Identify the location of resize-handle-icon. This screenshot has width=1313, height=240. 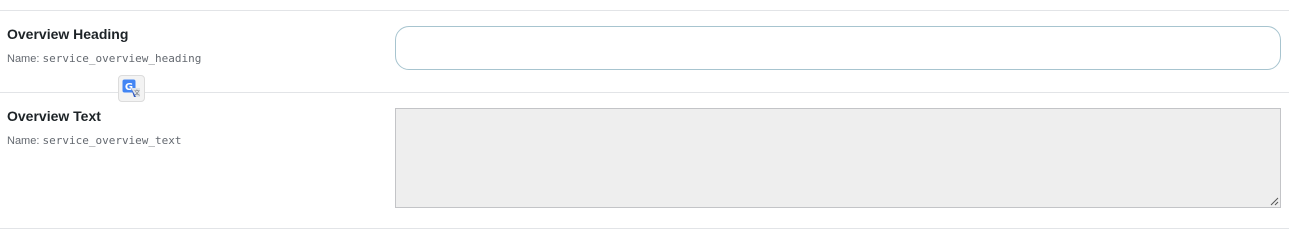
(1274, 201).